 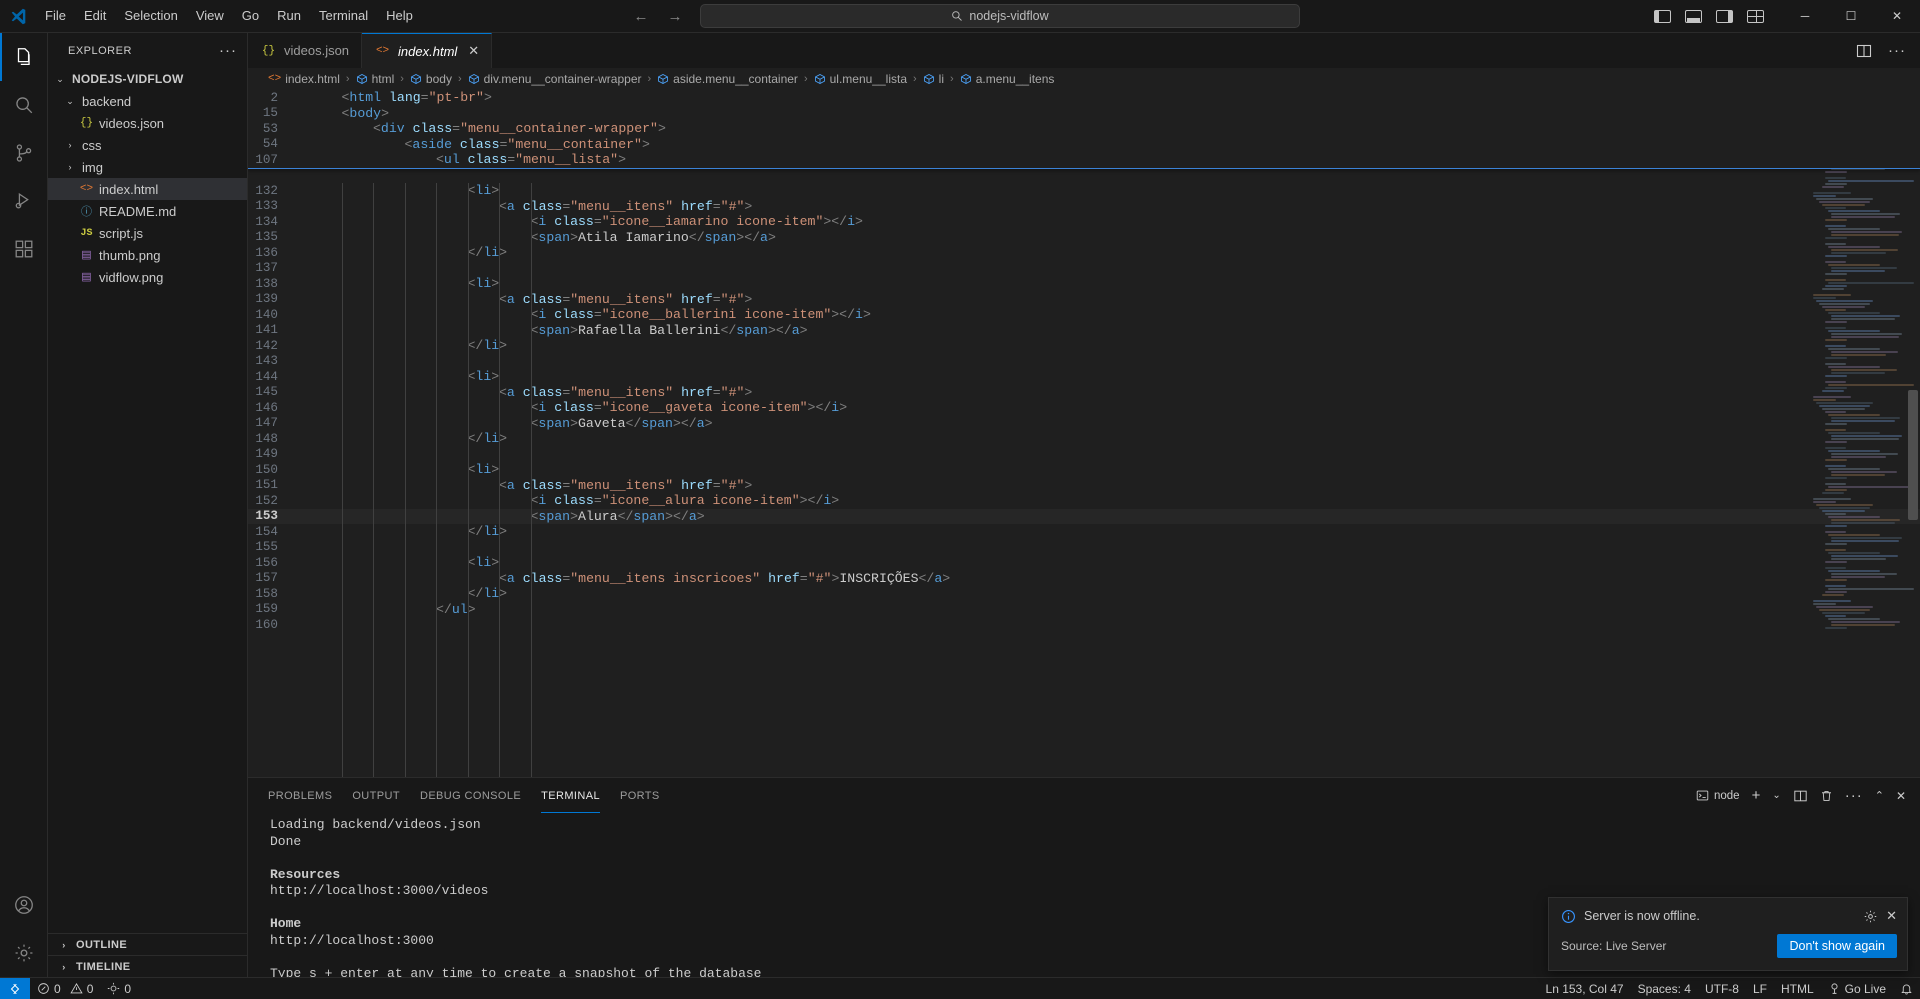 I want to click on close-icon: ✕, so click(x=1891, y=916).